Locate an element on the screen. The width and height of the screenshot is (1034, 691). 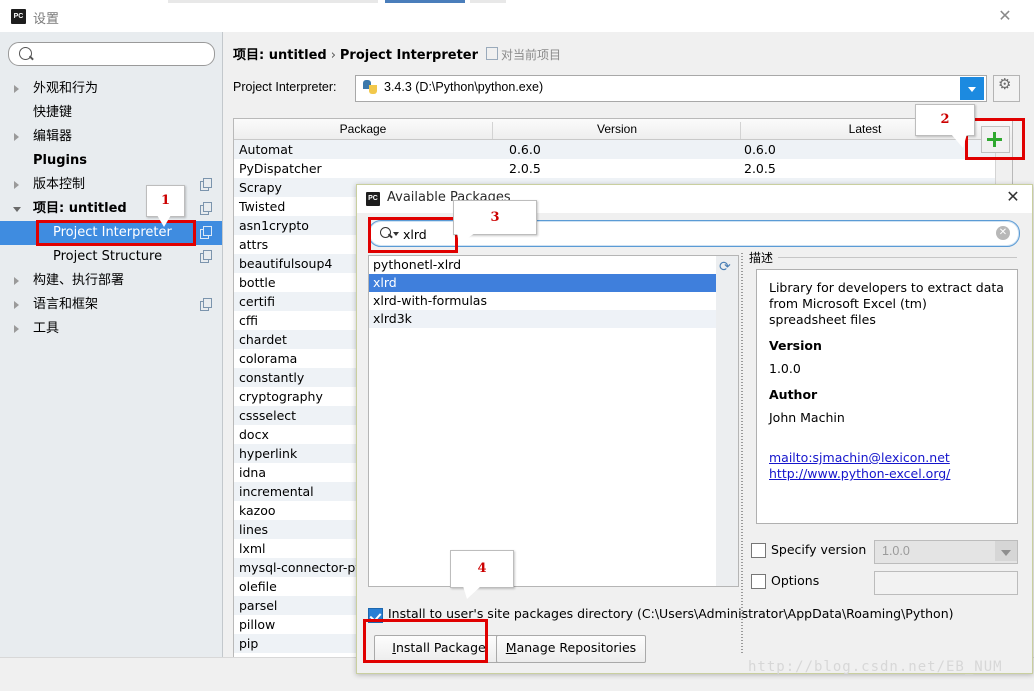
install-package-button: Install Package is located at coordinates (439, 649).